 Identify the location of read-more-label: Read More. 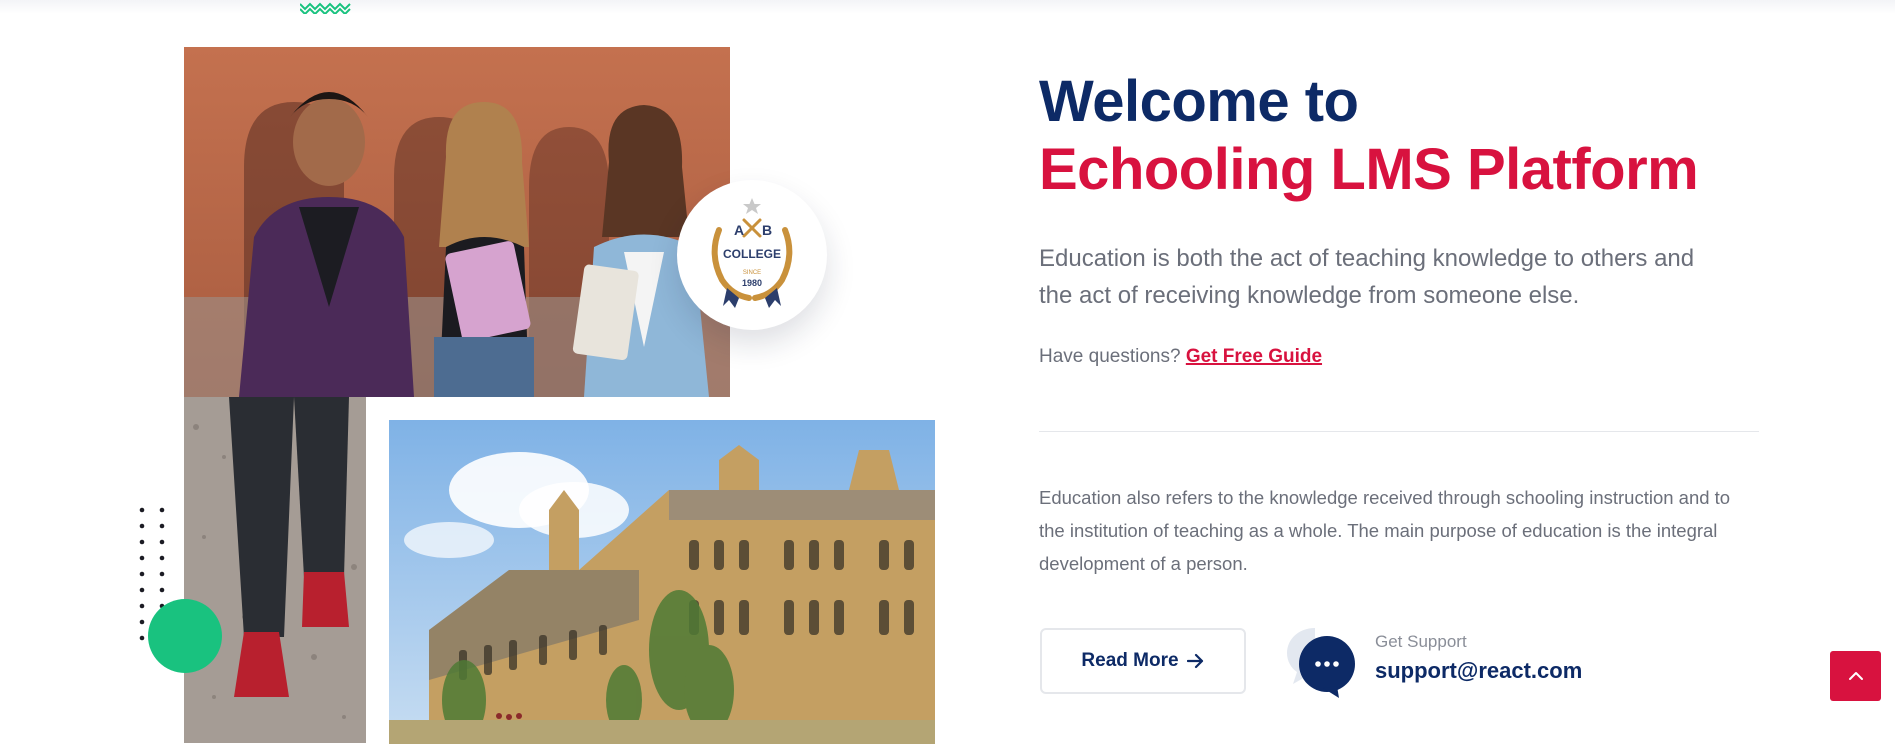
(1130, 660).